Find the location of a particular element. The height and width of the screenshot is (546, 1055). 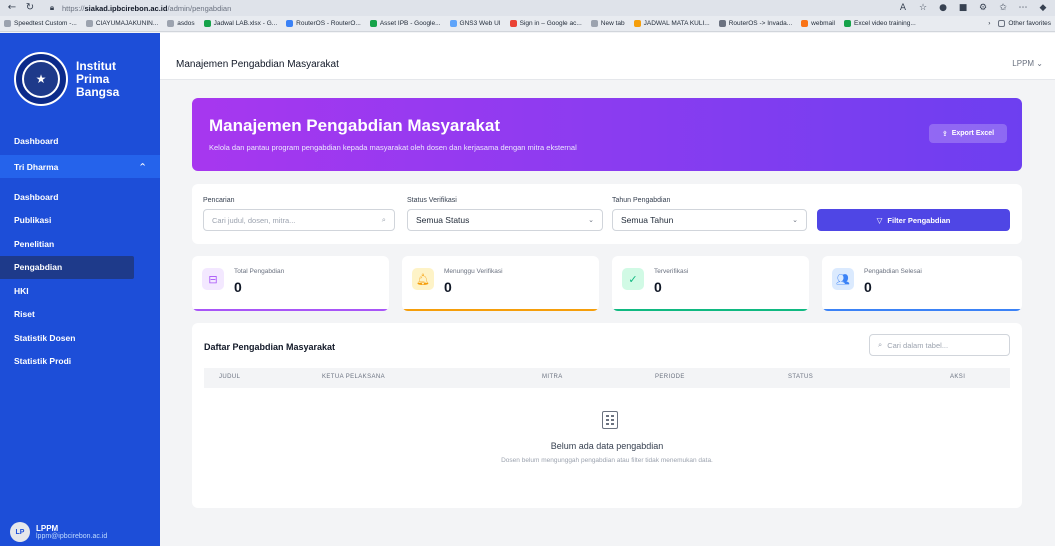

sheets-icon is located at coordinates (207, 23).